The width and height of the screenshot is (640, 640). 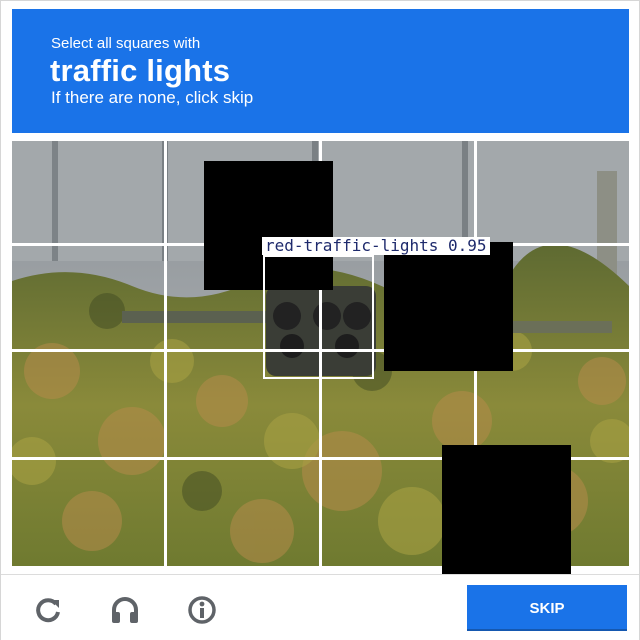 I want to click on detection-label: red-traffic-lights 0.95, so click(x=376, y=246).